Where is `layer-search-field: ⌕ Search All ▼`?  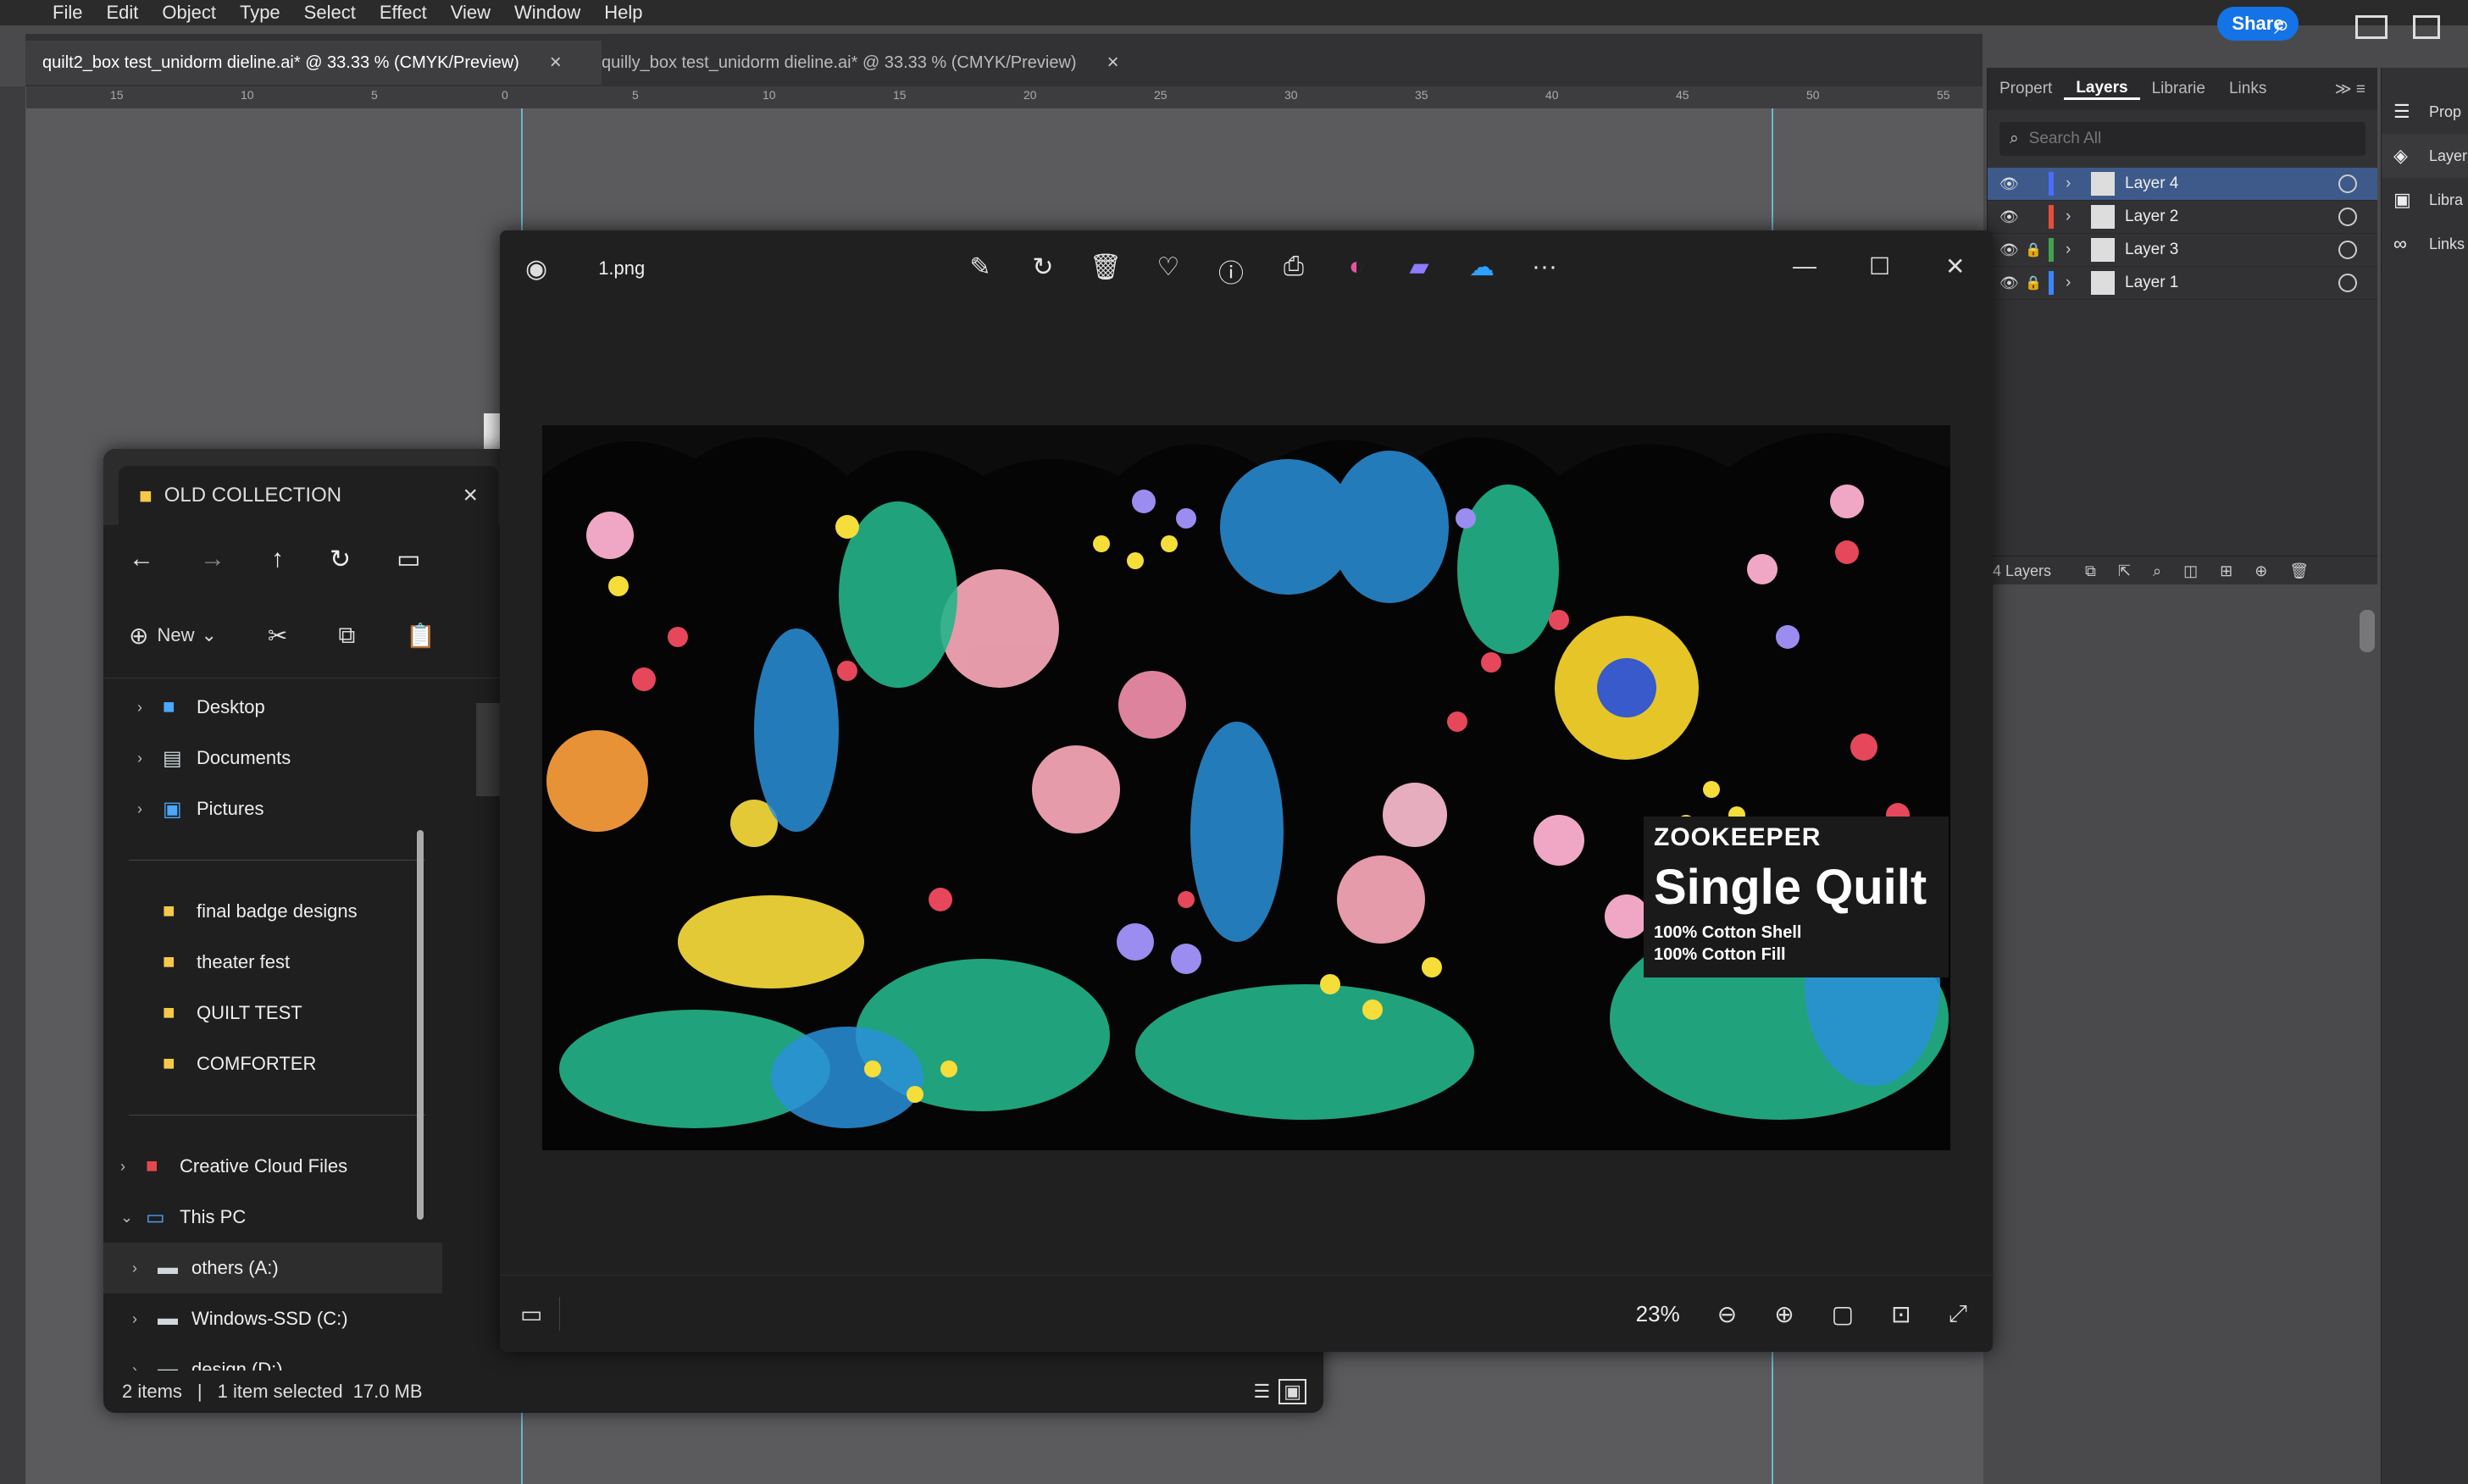 layer-search-field: ⌕ Search All ▼ is located at coordinates (2197, 139).